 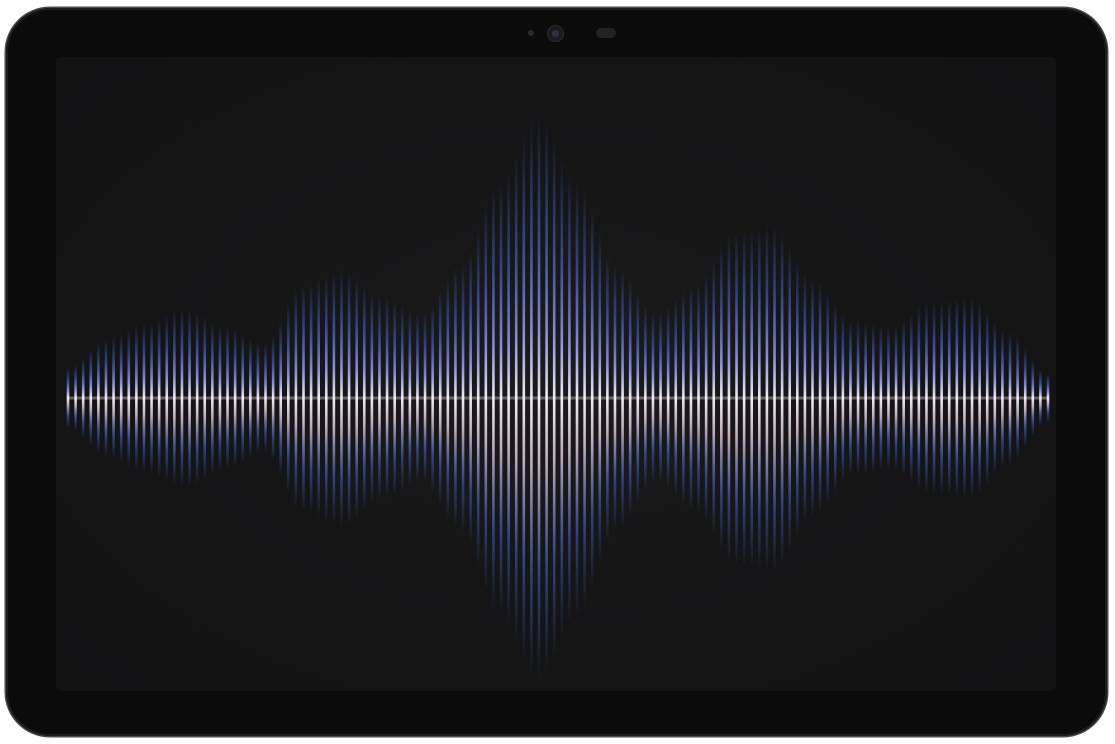 I want to click on front-camera-icon, so click(x=555, y=33).